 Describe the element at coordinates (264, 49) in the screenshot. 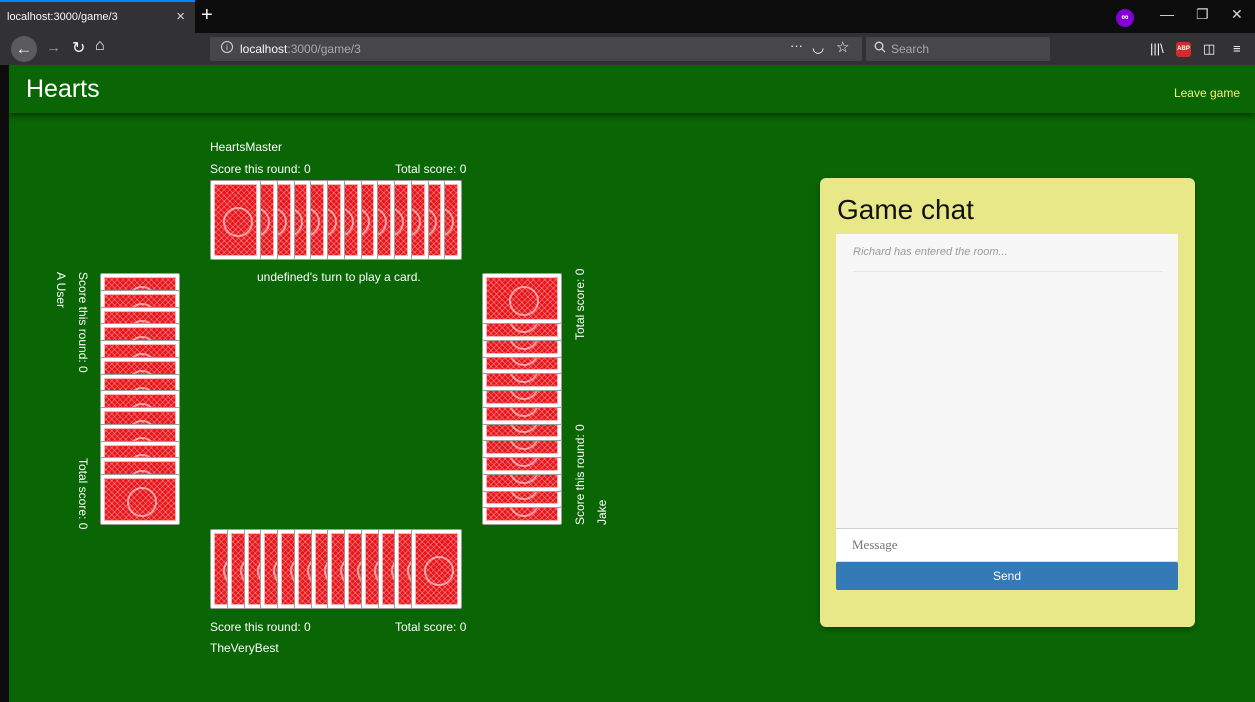

I see `url-host: localhost` at that location.